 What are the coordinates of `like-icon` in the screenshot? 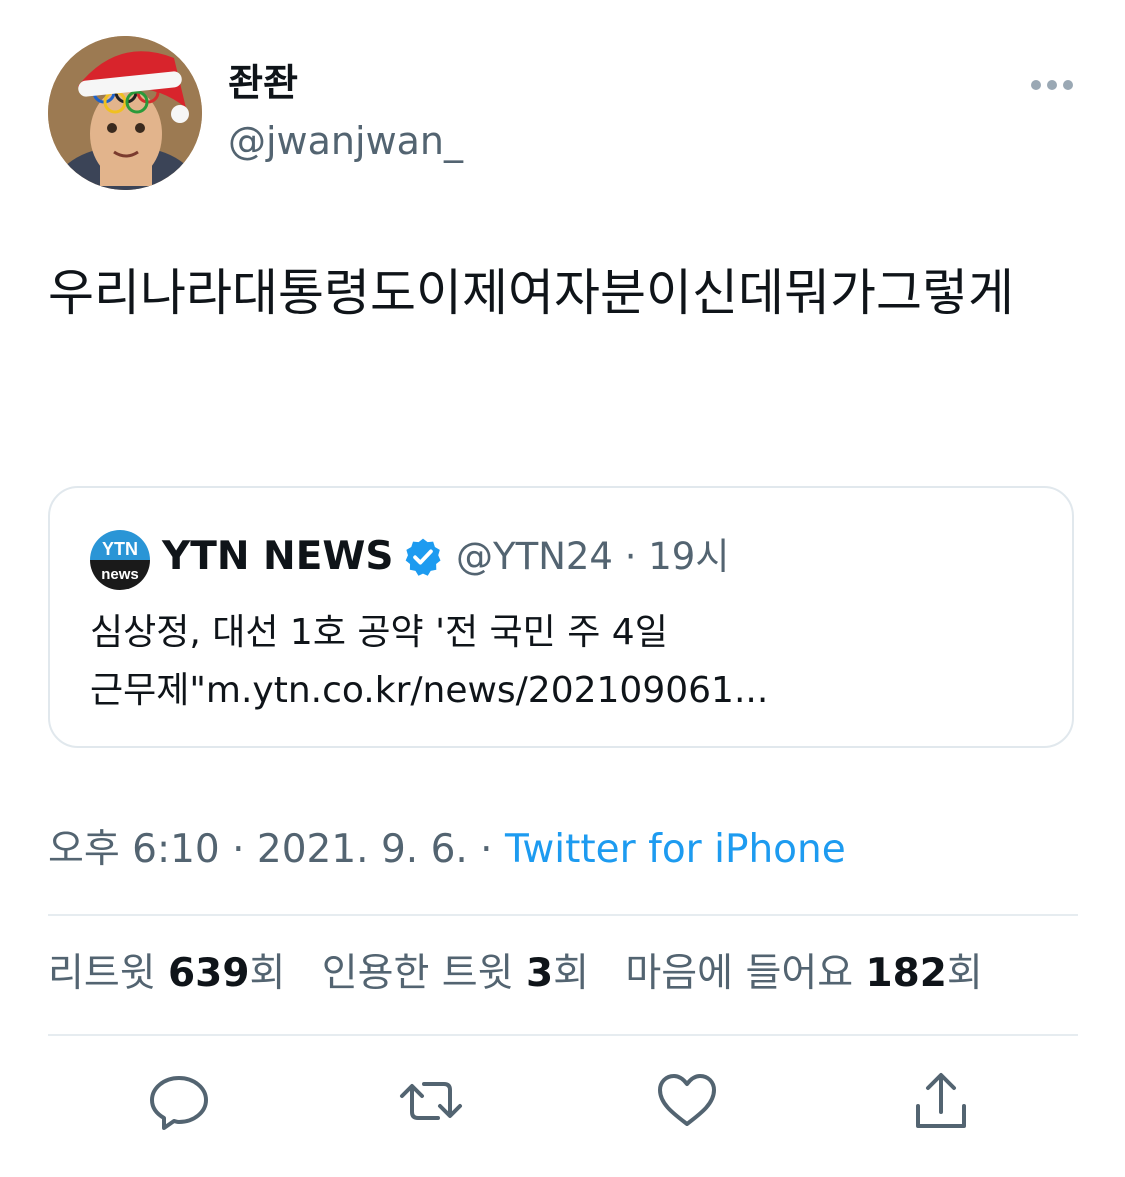 It's located at (687, 1101).